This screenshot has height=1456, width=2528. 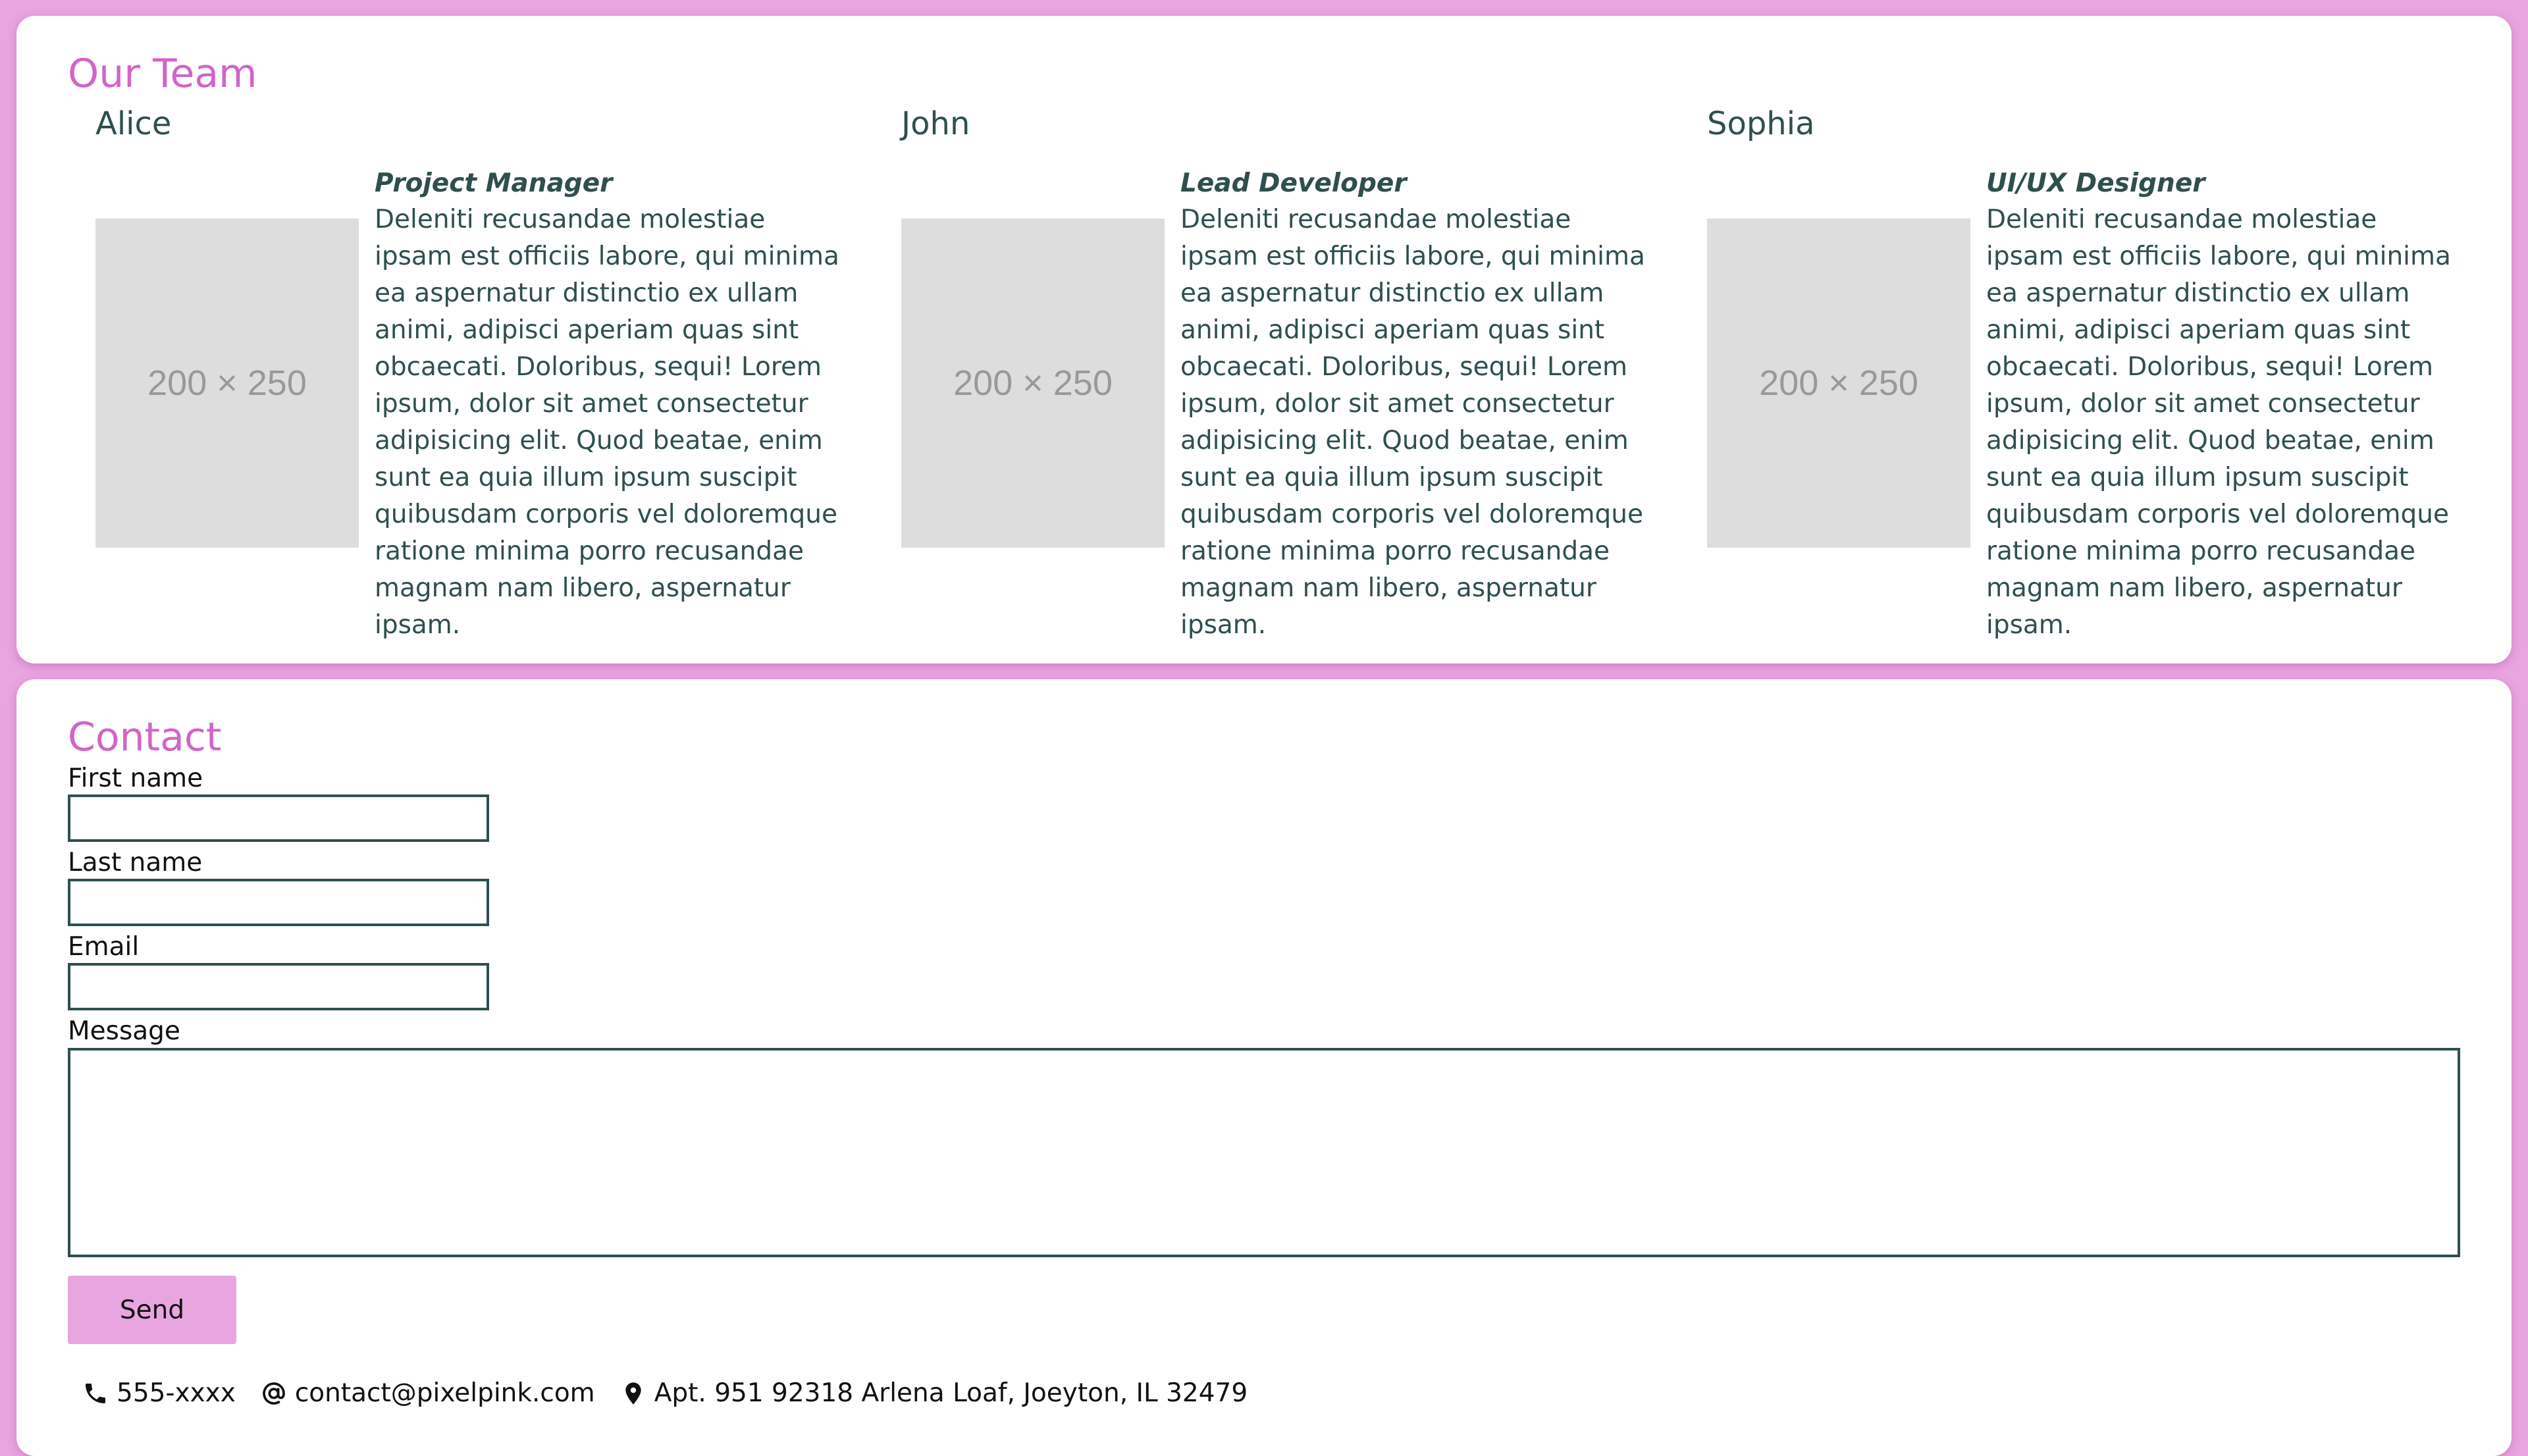 I want to click on message-label: Message, so click(x=124, y=1031).